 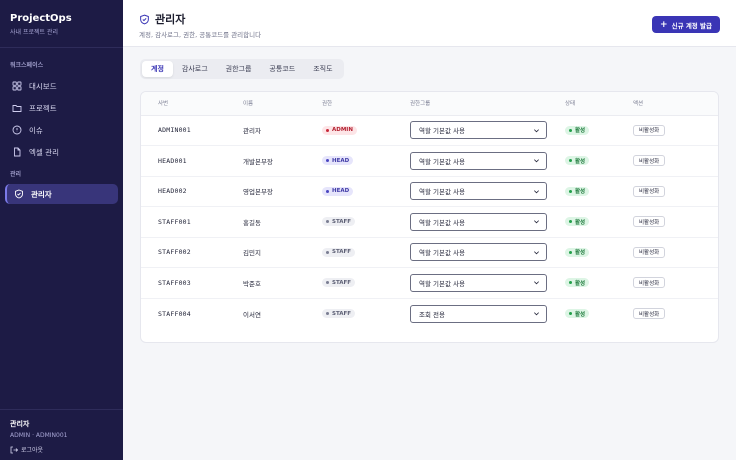 I want to click on admin-nav: 관리자, so click(x=61, y=194).